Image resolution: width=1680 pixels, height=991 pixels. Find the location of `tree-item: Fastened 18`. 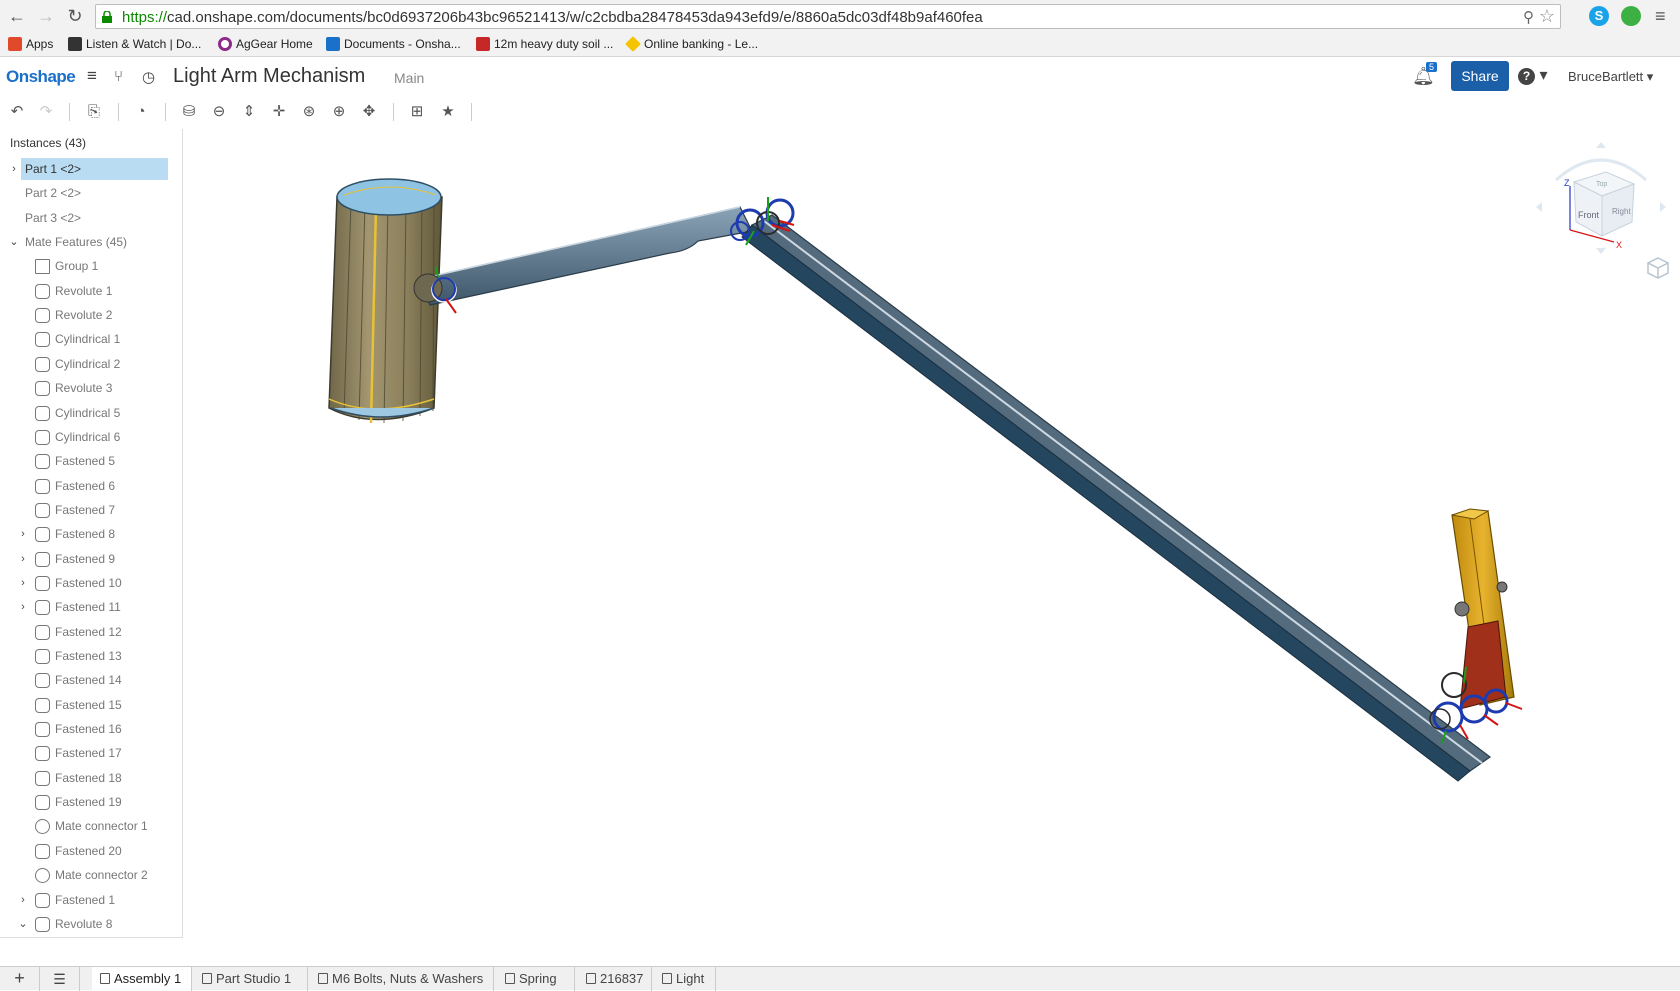

tree-item: Fastened 18 is located at coordinates (91, 778).